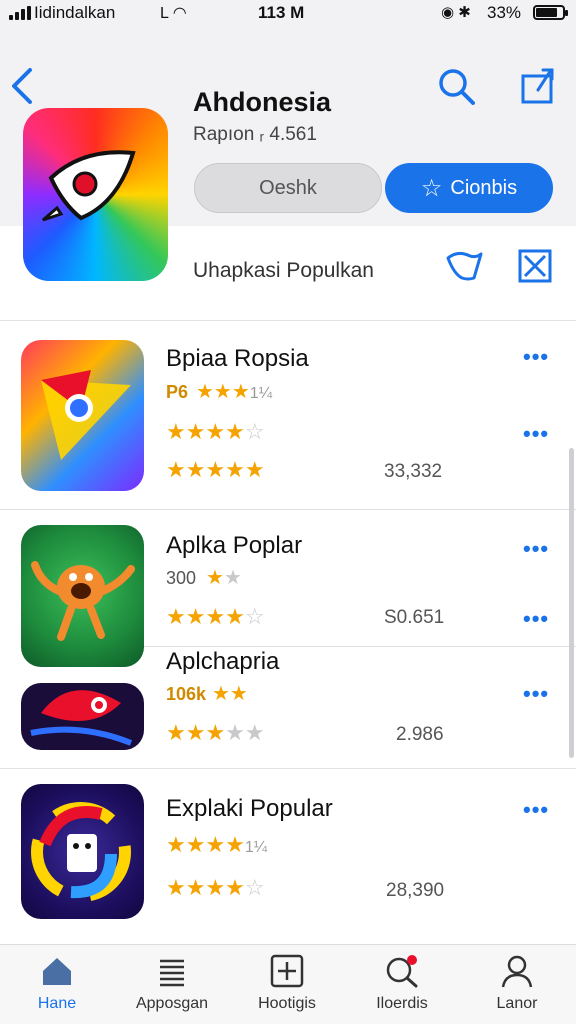  I want to click on scrollbar, so click(571, 603).